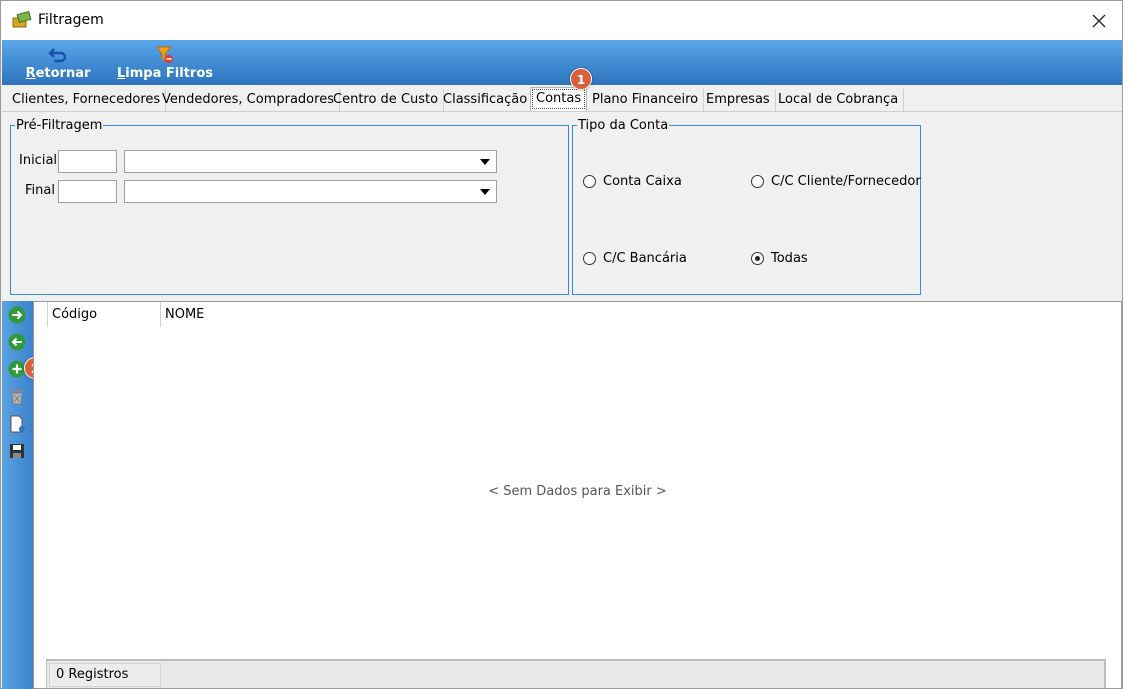 The width and height of the screenshot is (1123, 689). I want to click on tab-vendedores-compradores: Vendedores, Compradores, so click(248, 100).